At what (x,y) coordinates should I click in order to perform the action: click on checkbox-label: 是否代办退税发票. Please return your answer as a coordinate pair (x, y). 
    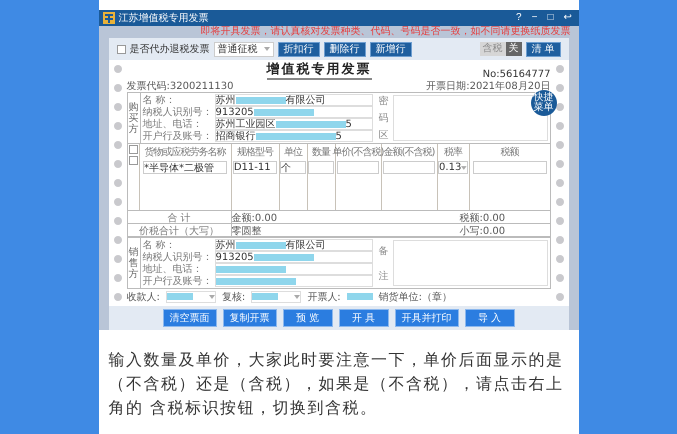
    Looking at the image, I should click on (170, 49).